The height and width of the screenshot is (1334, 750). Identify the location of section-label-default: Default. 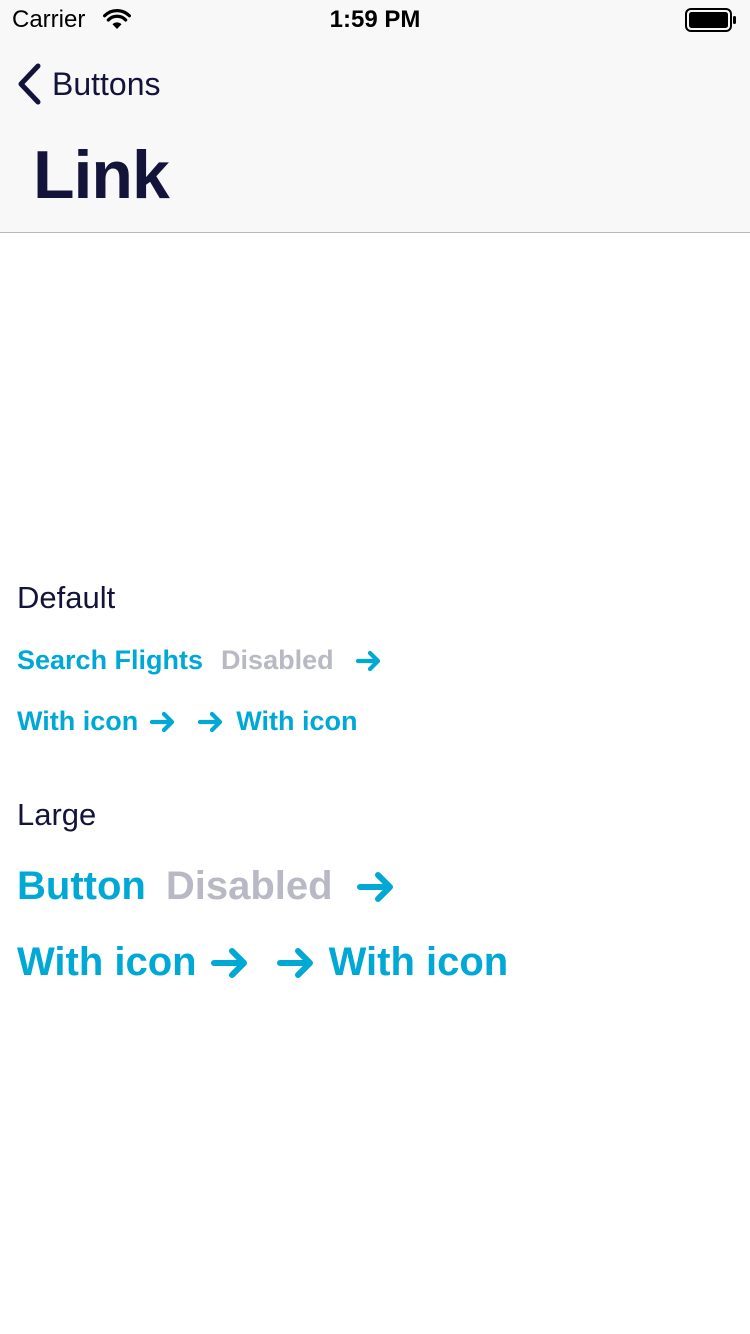
(66, 597).